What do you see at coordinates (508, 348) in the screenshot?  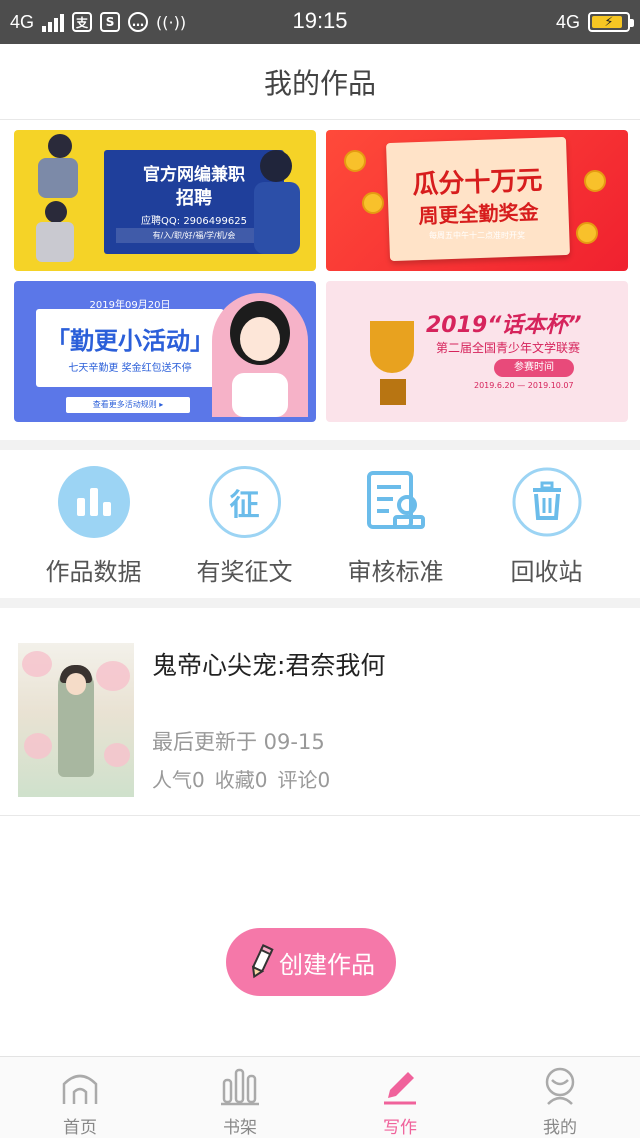 I see `contest-subtitle: 第二届全国青少年文学联赛` at bounding box center [508, 348].